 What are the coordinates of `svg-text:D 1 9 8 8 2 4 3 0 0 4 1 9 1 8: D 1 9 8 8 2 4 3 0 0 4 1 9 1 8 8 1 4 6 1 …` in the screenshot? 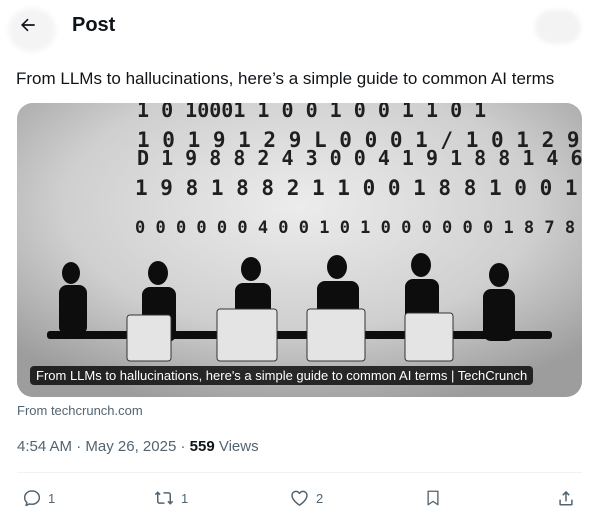 It's located at (359, 158).